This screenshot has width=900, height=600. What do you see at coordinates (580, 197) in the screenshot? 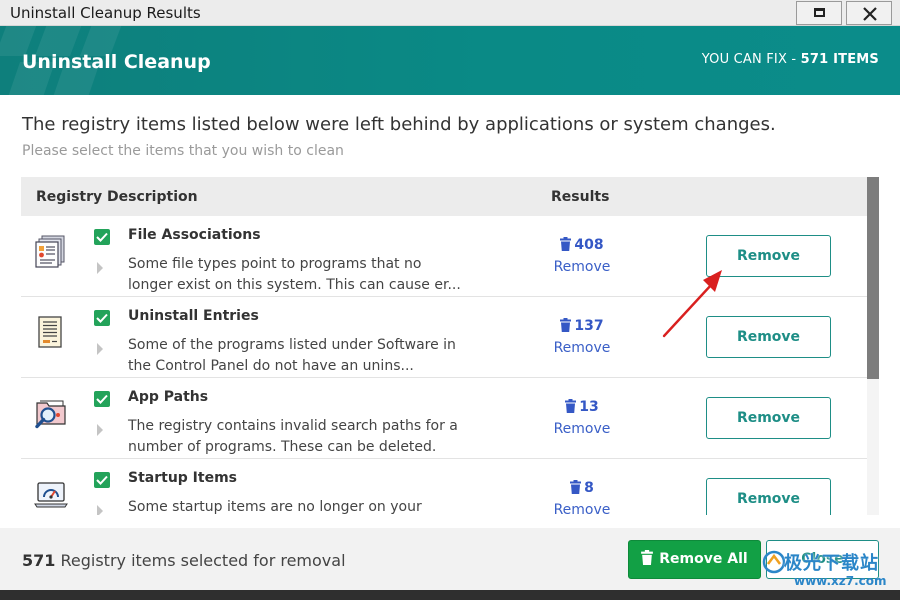
I see `column-header-results: Results` at bounding box center [580, 197].